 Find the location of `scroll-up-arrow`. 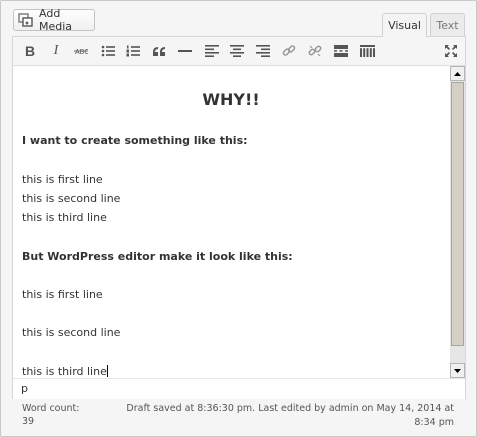

scroll-up-arrow is located at coordinates (457, 73).